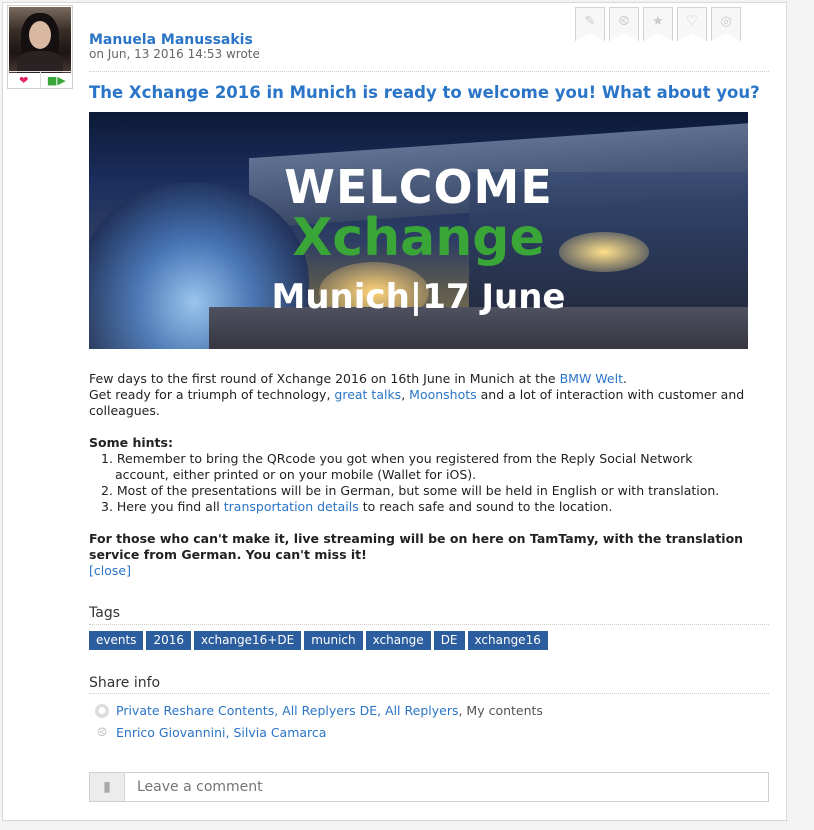 This screenshot has width=814, height=830. I want to click on banner-xchange-text: Xchange, so click(418, 238).